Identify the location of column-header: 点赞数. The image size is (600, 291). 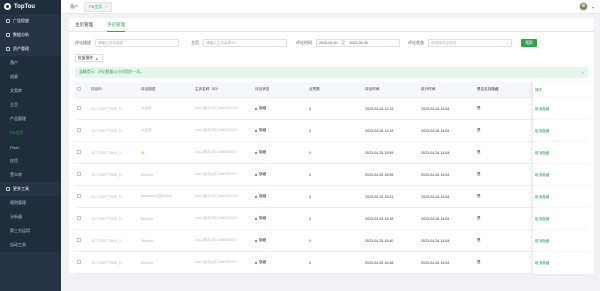
(314, 89).